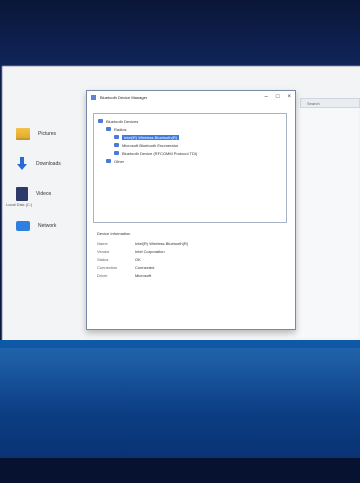 The width and height of the screenshot is (360, 483). What do you see at coordinates (151, 137) in the screenshot?
I see `tree-item-label: Intel(R) Wireless Bluetooth(R)` at bounding box center [151, 137].